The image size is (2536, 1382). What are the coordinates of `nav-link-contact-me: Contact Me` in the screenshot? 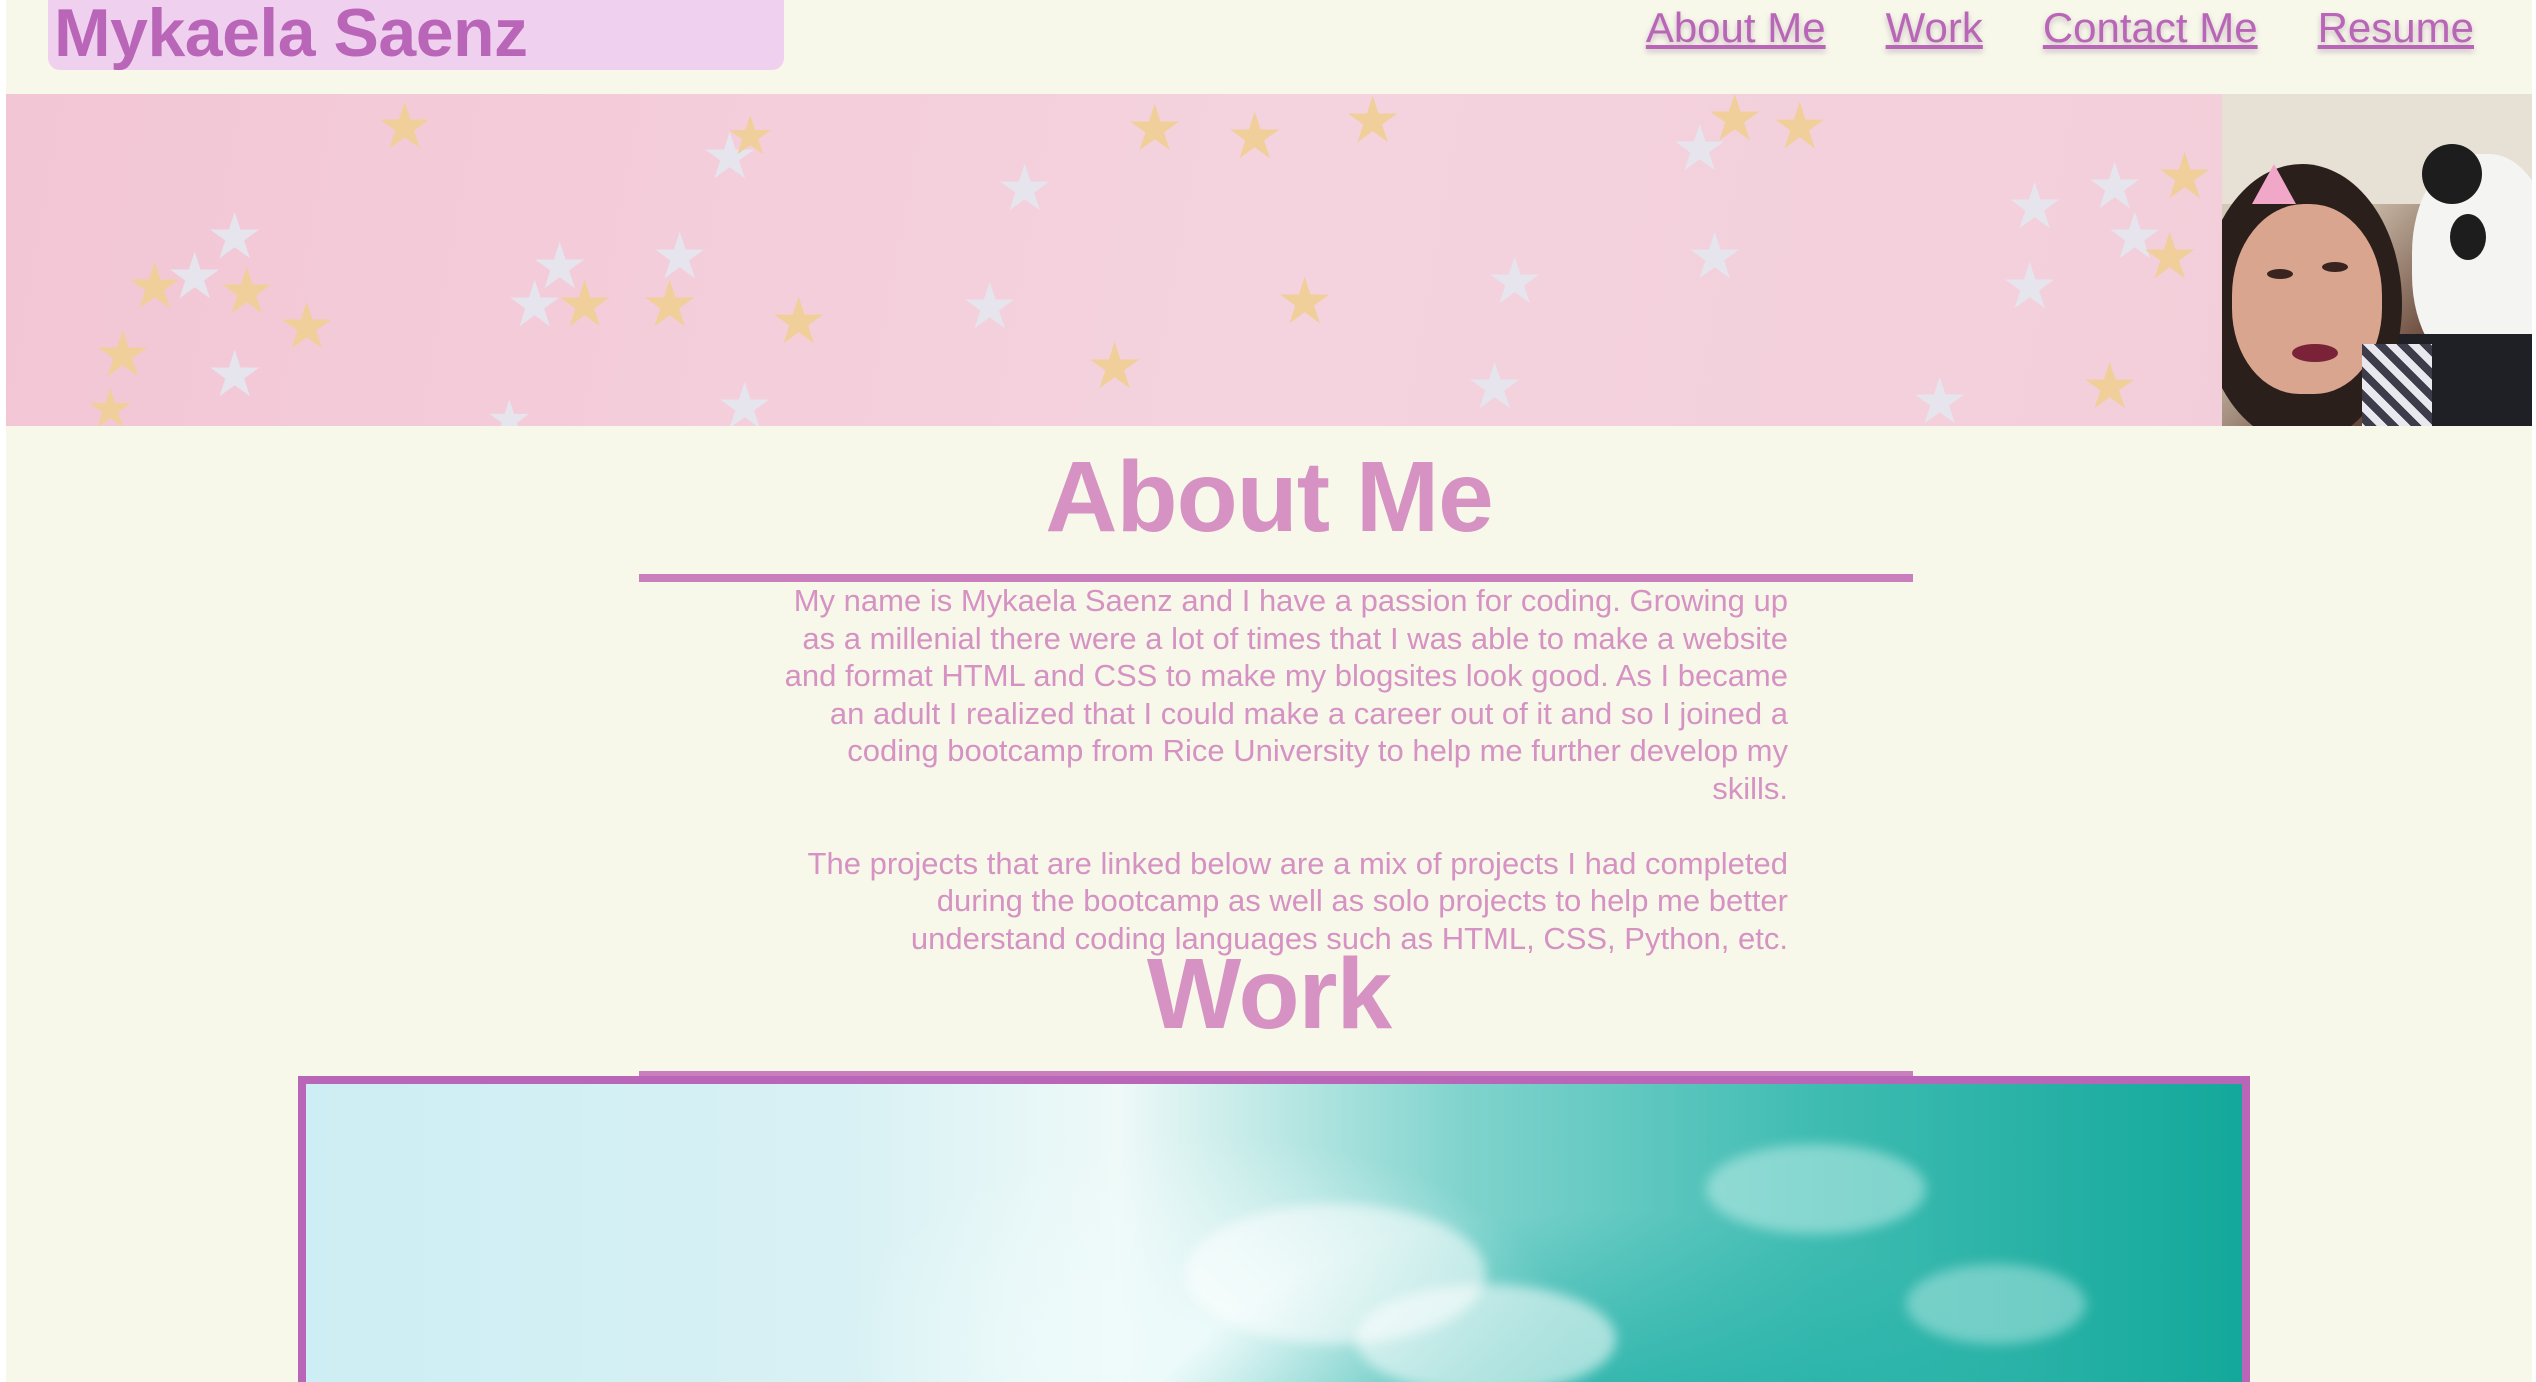 It's located at (2150, 28).